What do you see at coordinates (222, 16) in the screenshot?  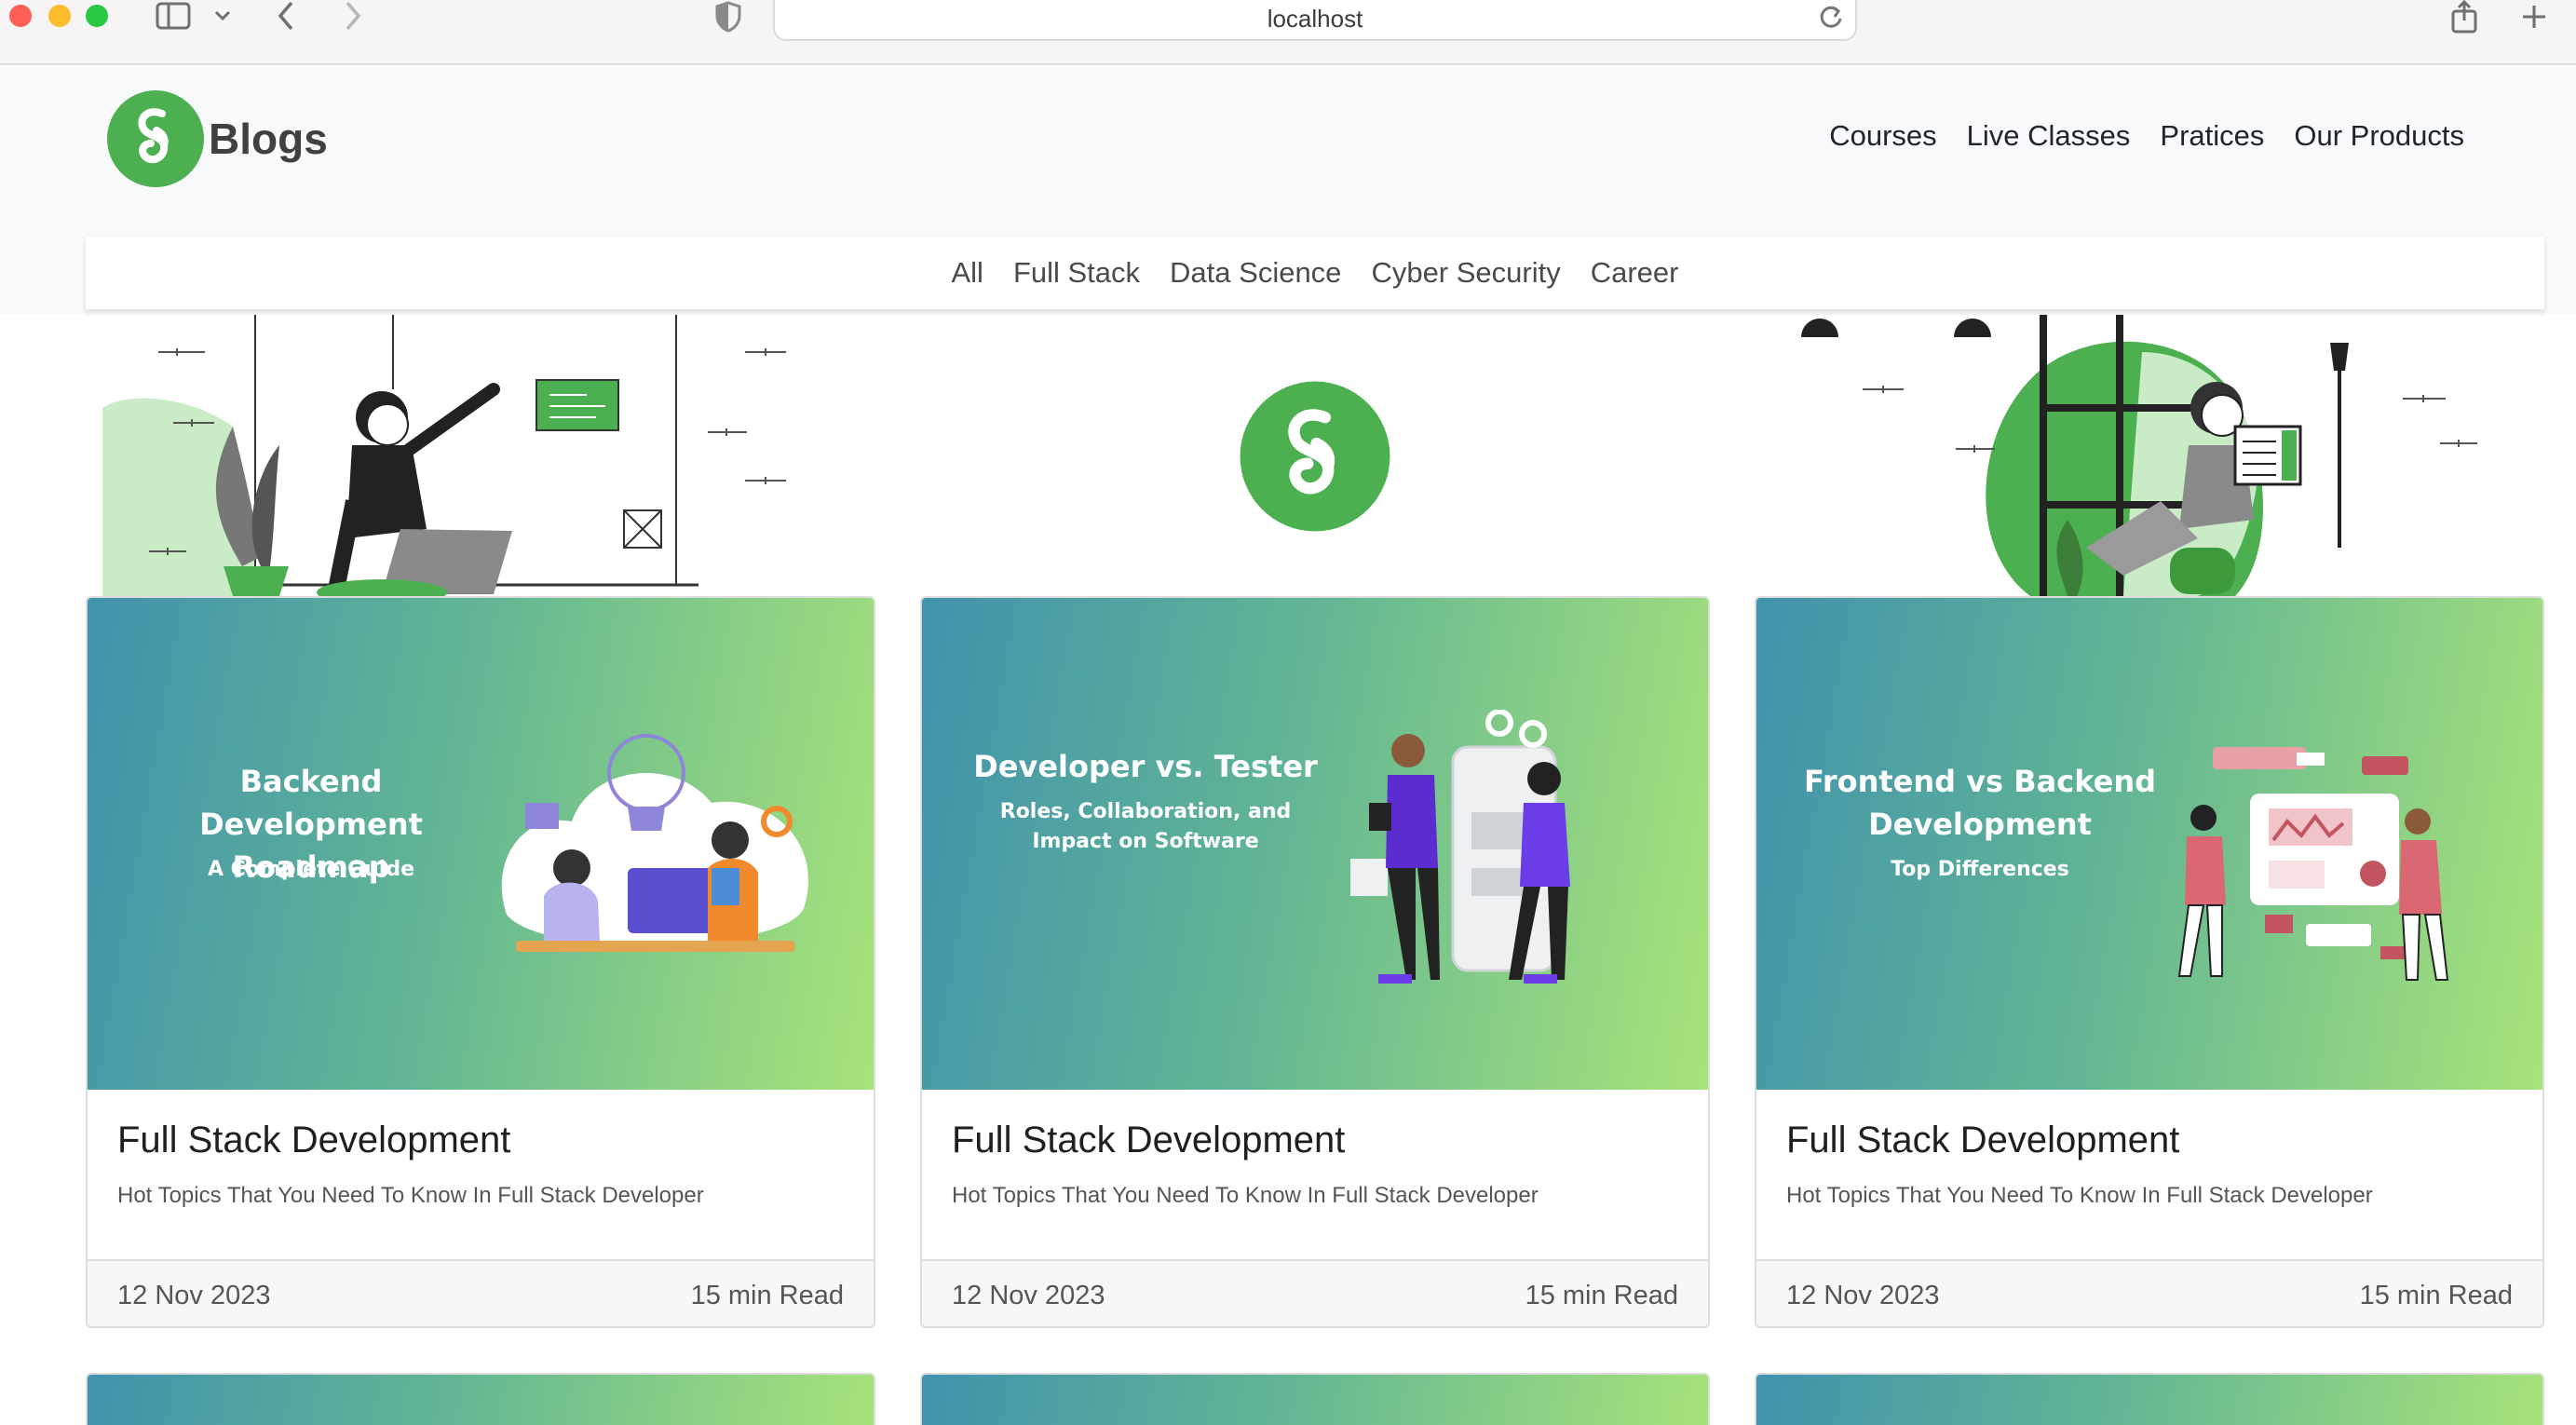 I see `chevron-down-icon` at bounding box center [222, 16].